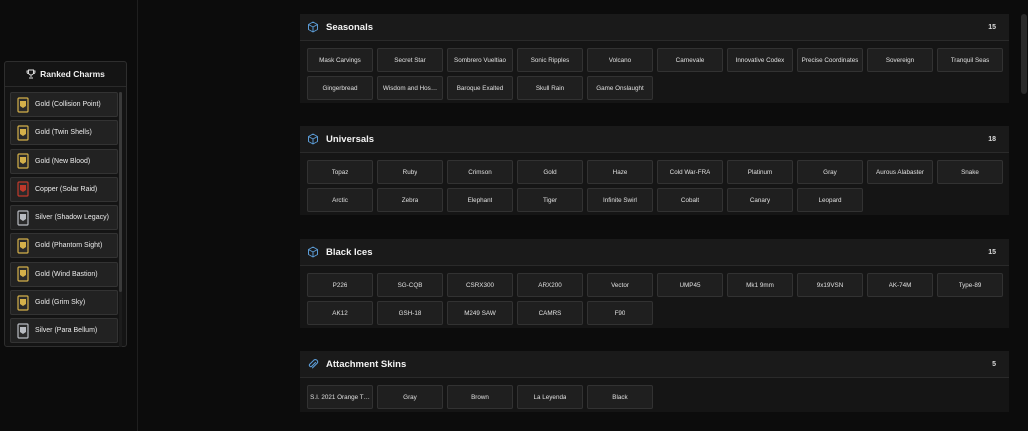  I want to click on skin-item: Aurous Alabaster, so click(900, 172).